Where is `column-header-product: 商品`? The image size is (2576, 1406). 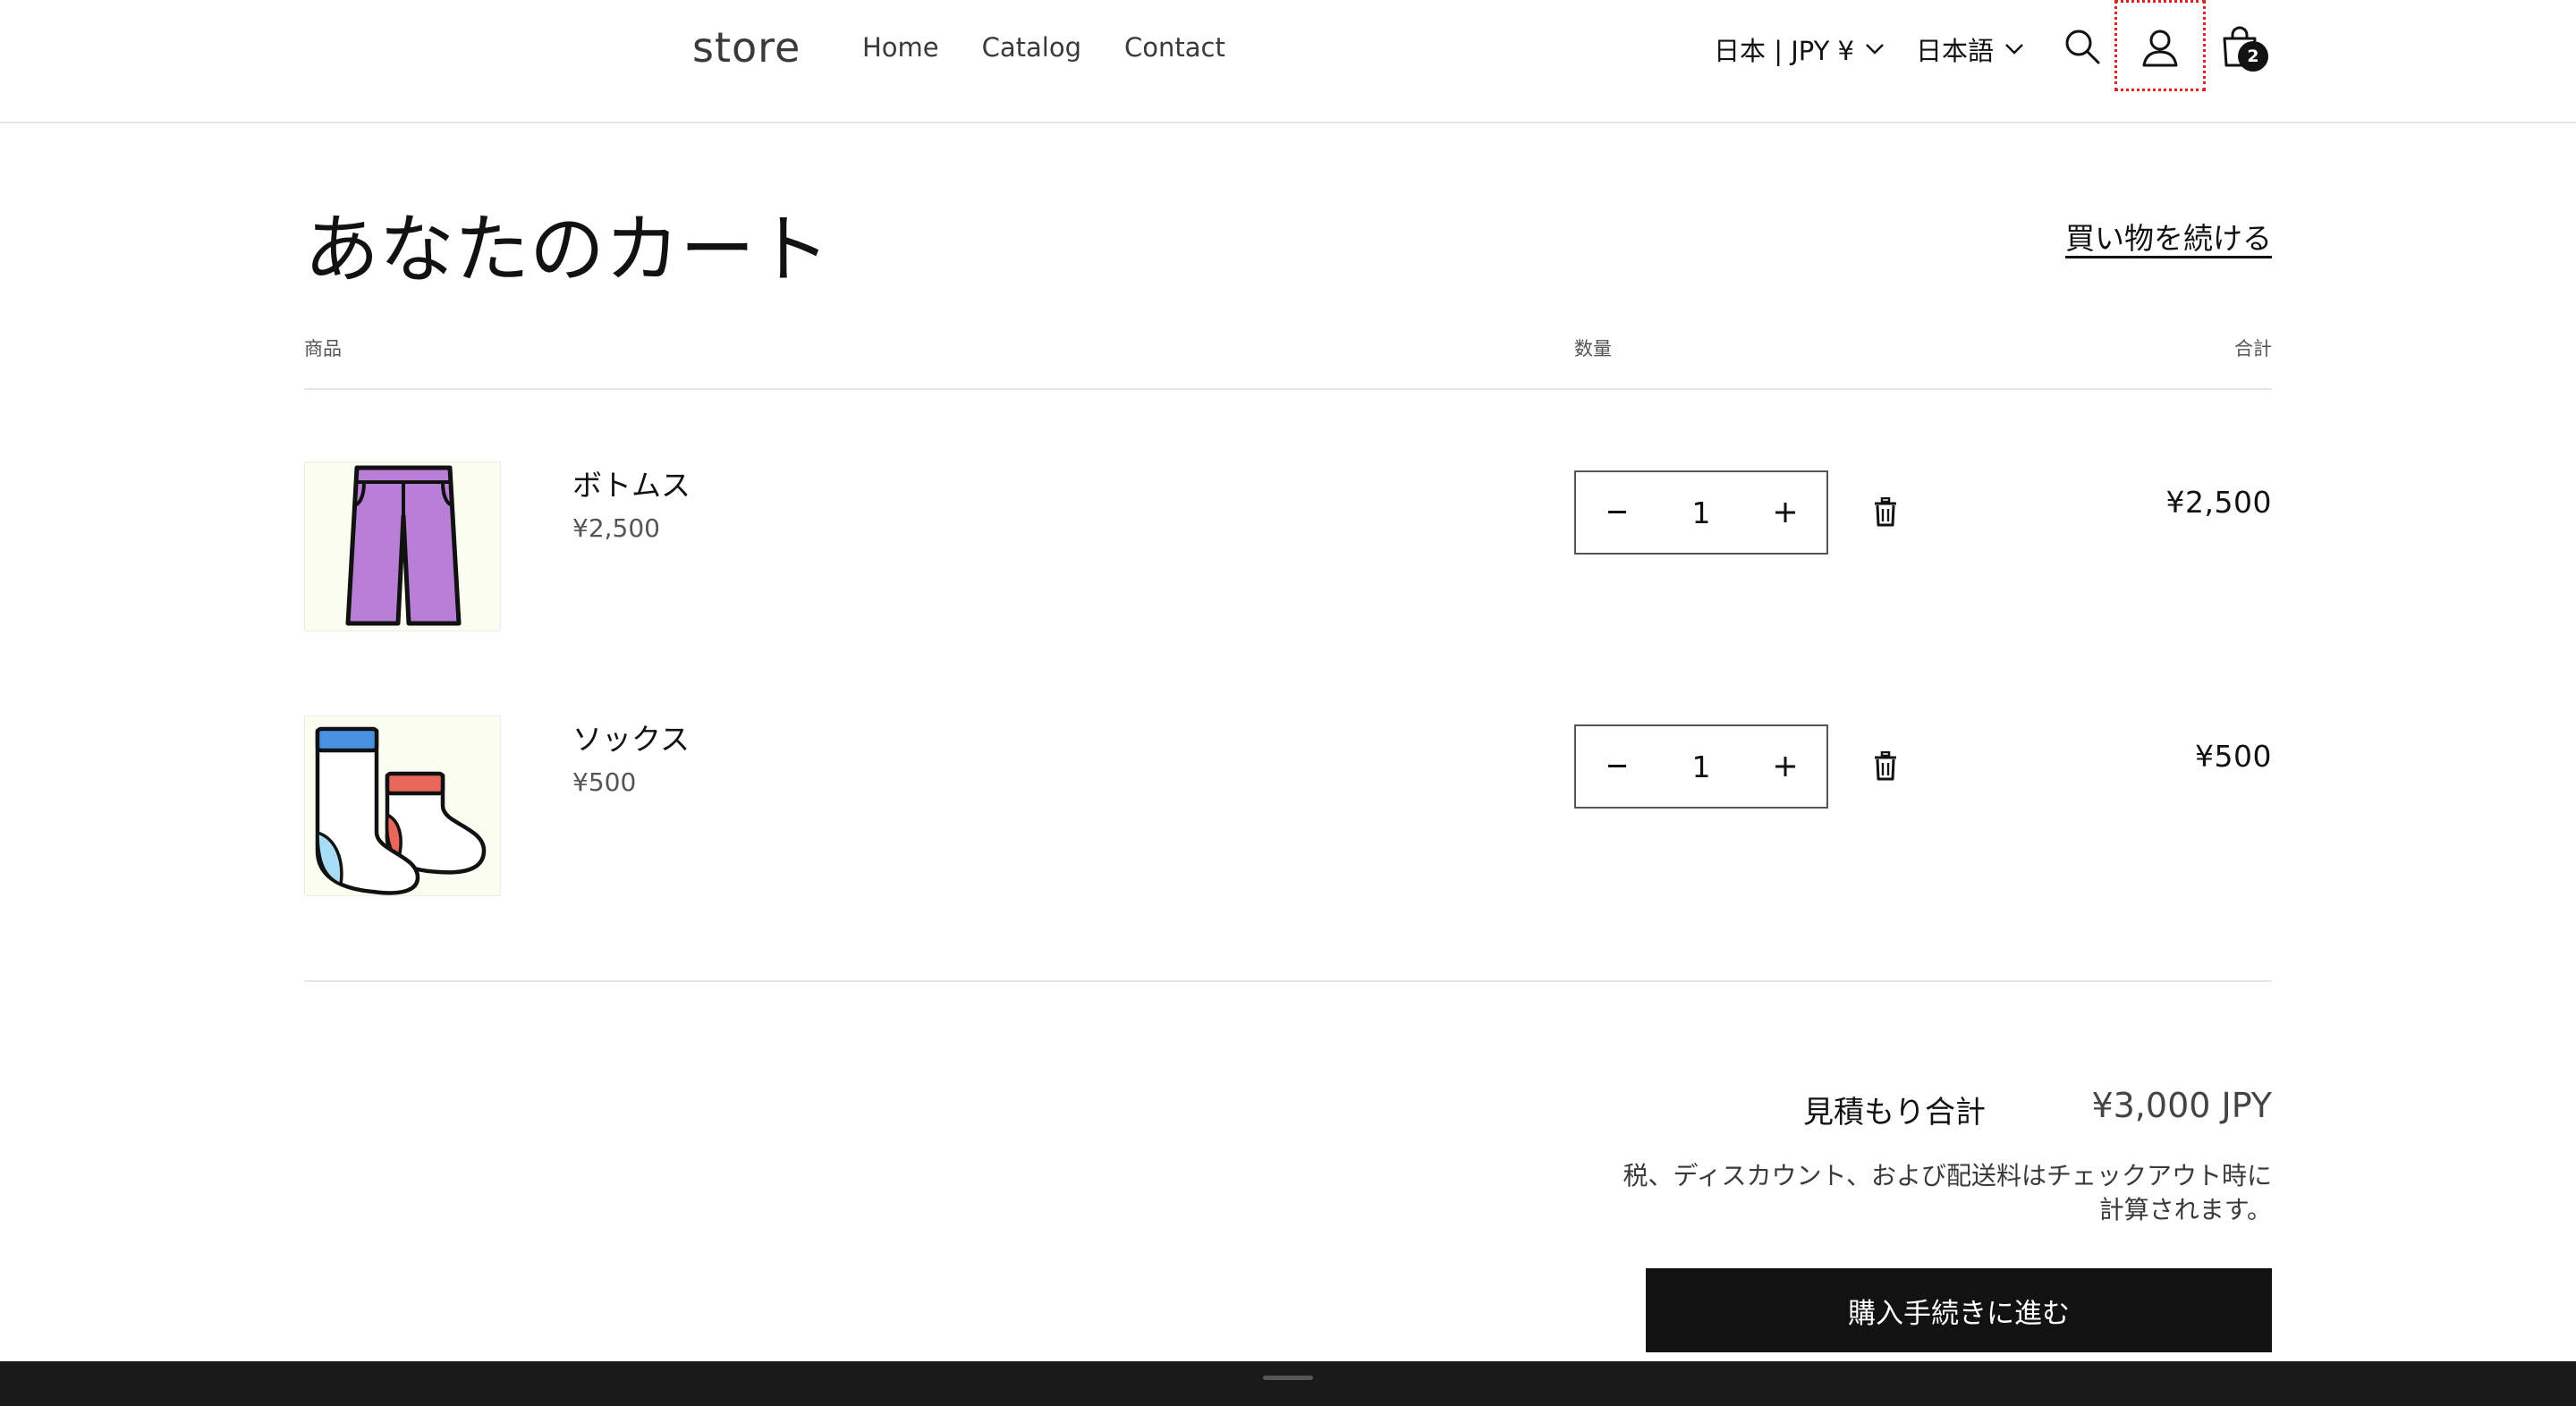 column-header-product: 商品 is located at coordinates (323, 349).